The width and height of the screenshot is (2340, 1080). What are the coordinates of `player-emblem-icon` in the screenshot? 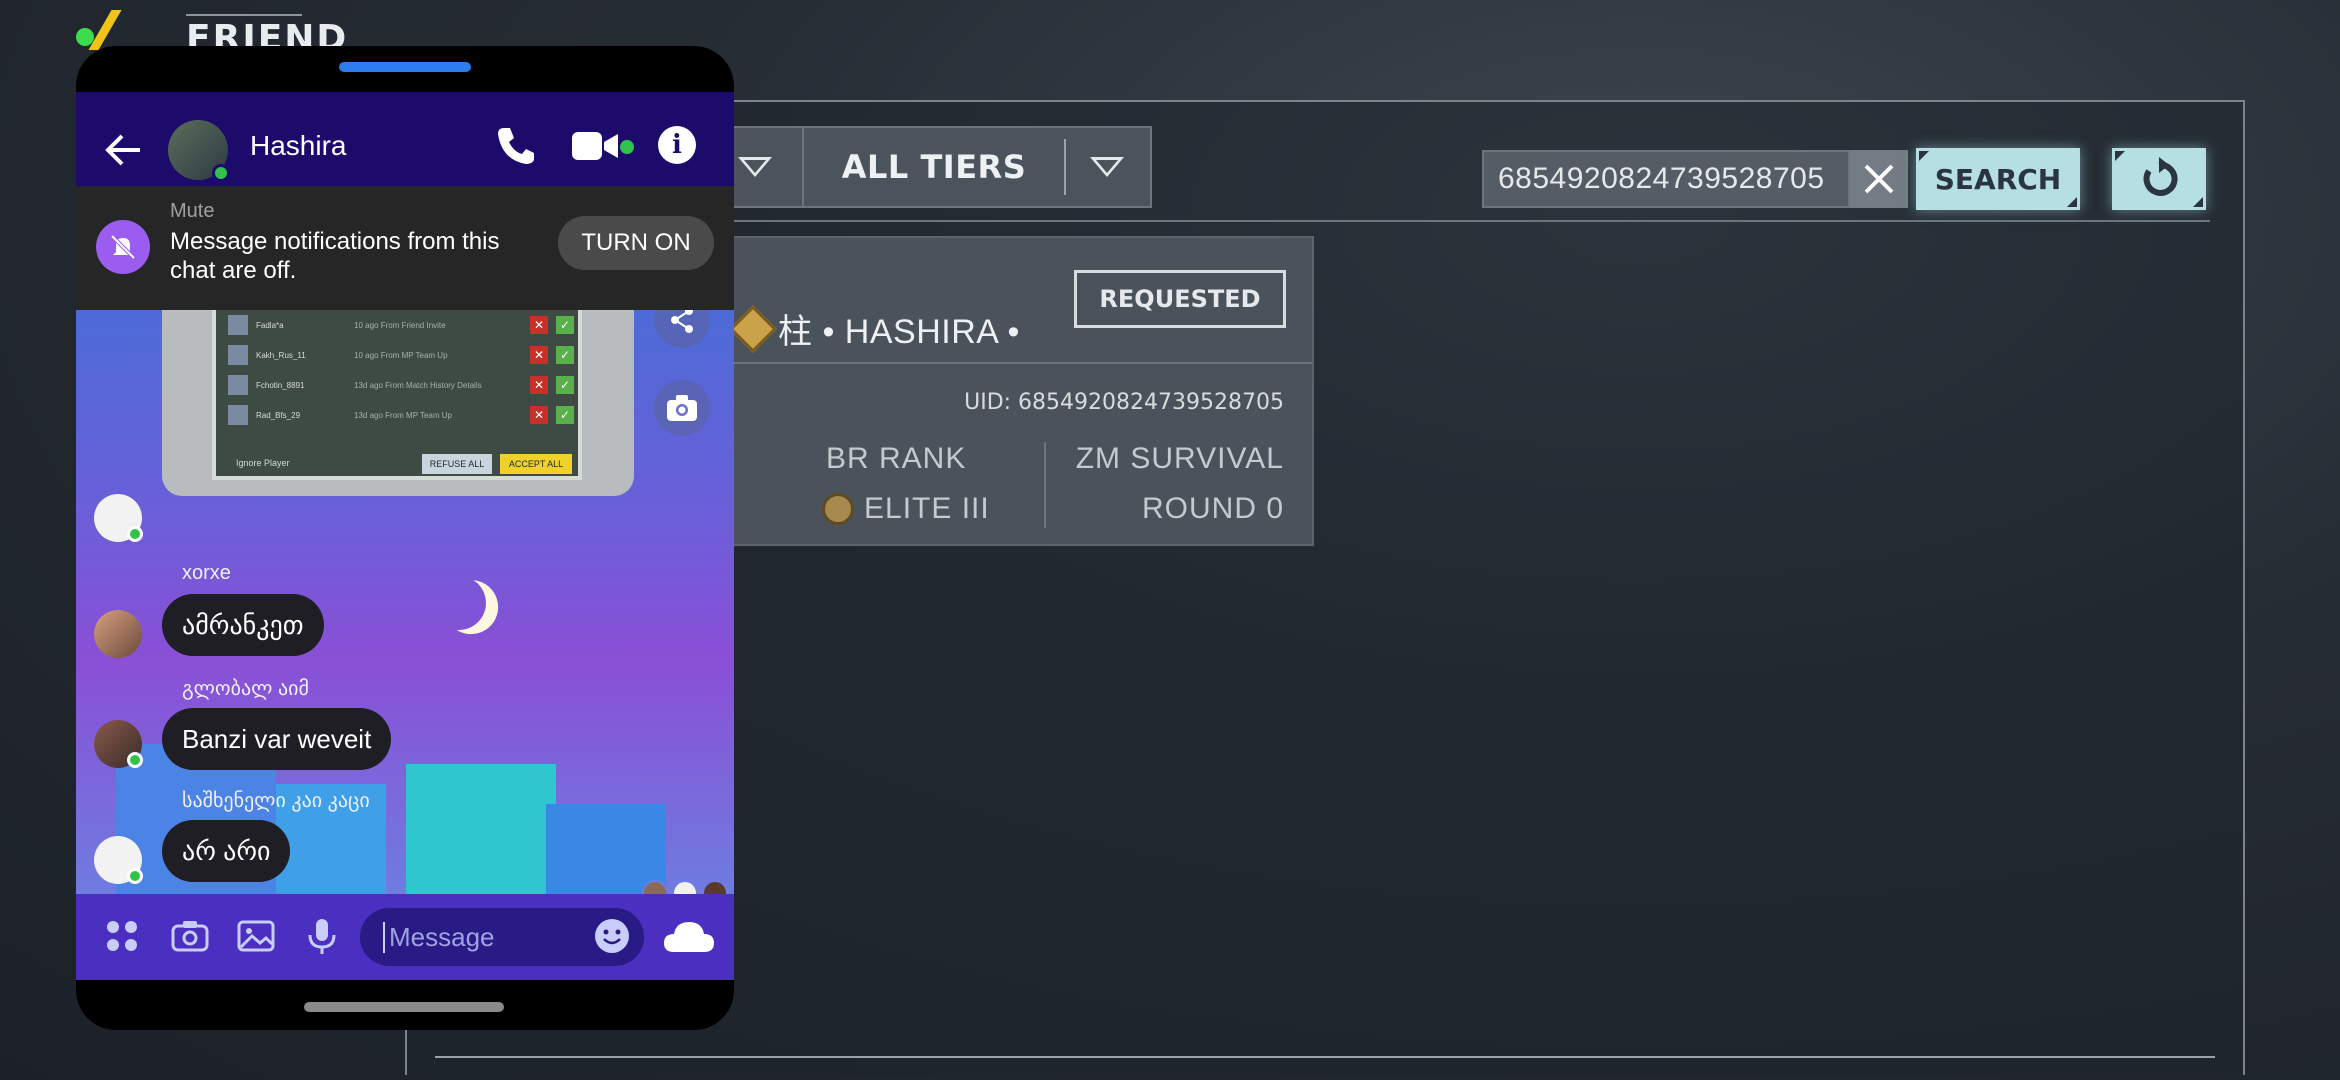 It's located at (753, 328).